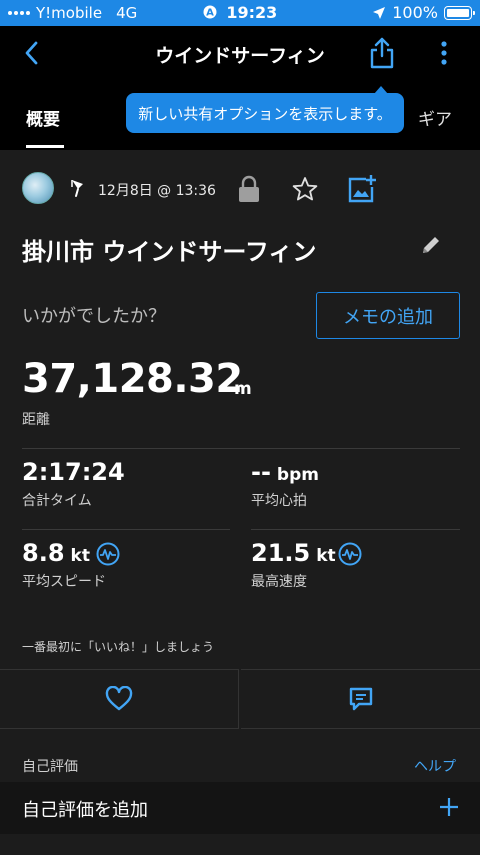 The width and height of the screenshot is (480, 855). I want to click on social-action-row, so click(240, 699).